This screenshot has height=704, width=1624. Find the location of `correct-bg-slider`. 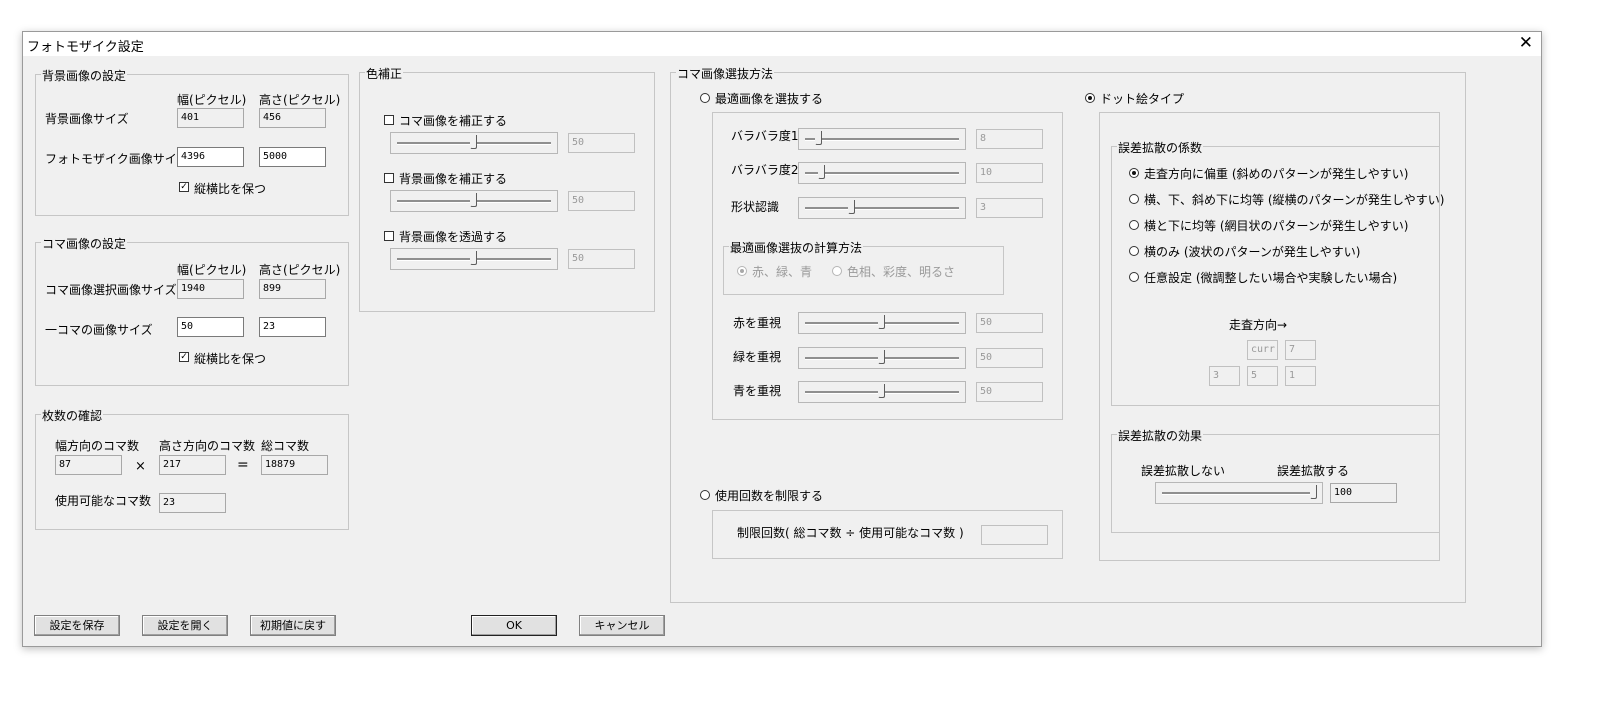

correct-bg-slider is located at coordinates (474, 201).